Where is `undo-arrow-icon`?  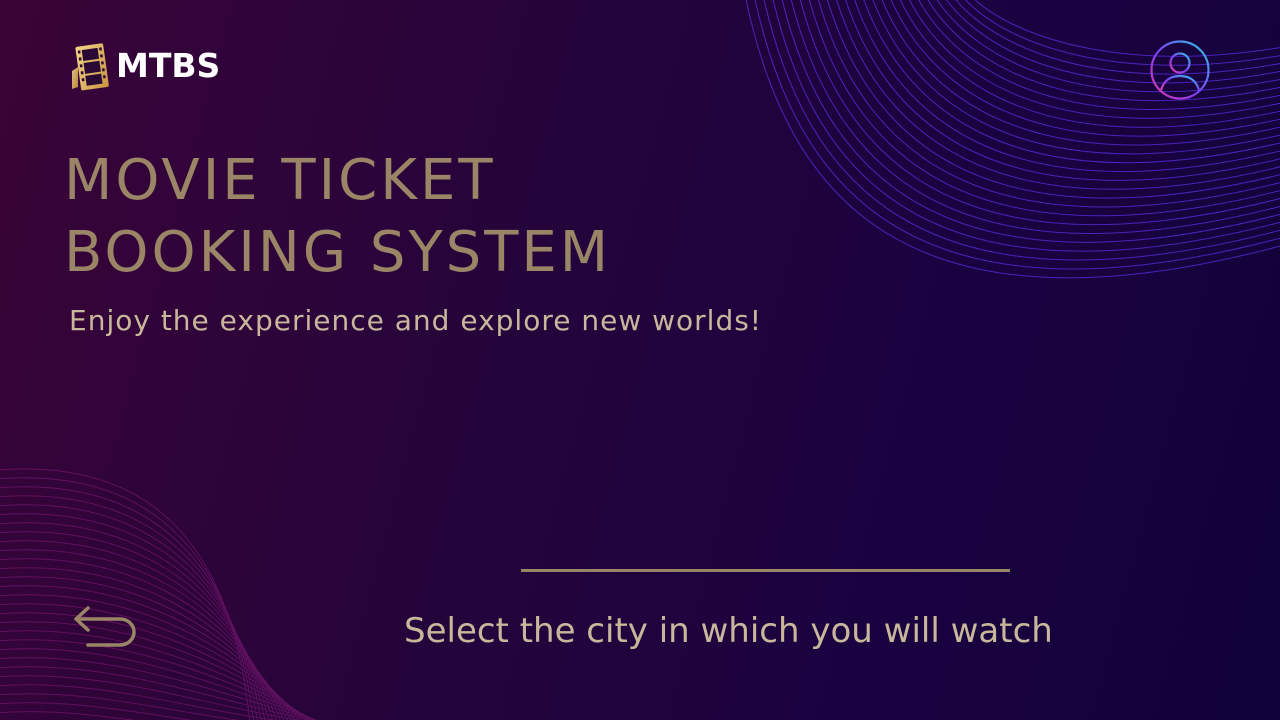 undo-arrow-icon is located at coordinates (105, 626).